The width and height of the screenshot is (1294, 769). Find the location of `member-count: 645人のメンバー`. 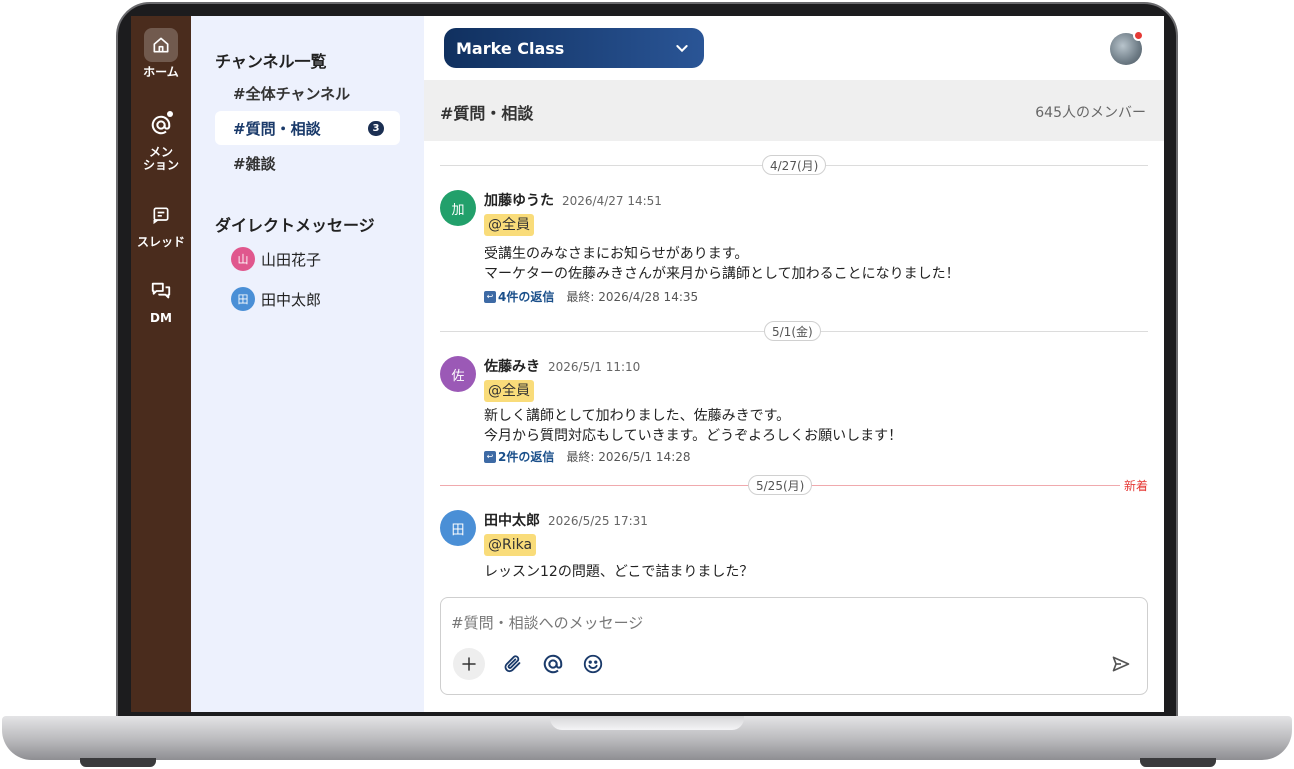

member-count: 645人のメンバー is located at coordinates (1090, 112).